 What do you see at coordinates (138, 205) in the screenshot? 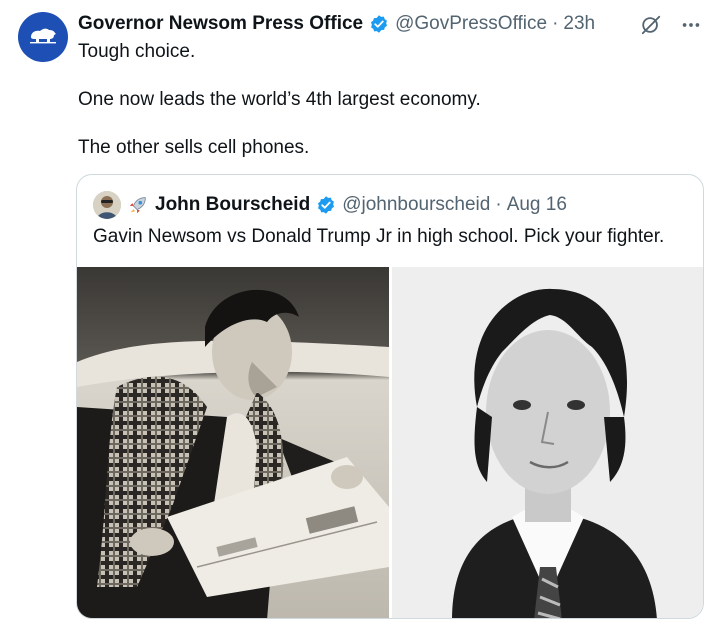
I see `rocket-icon` at bounding box center [138, 205].